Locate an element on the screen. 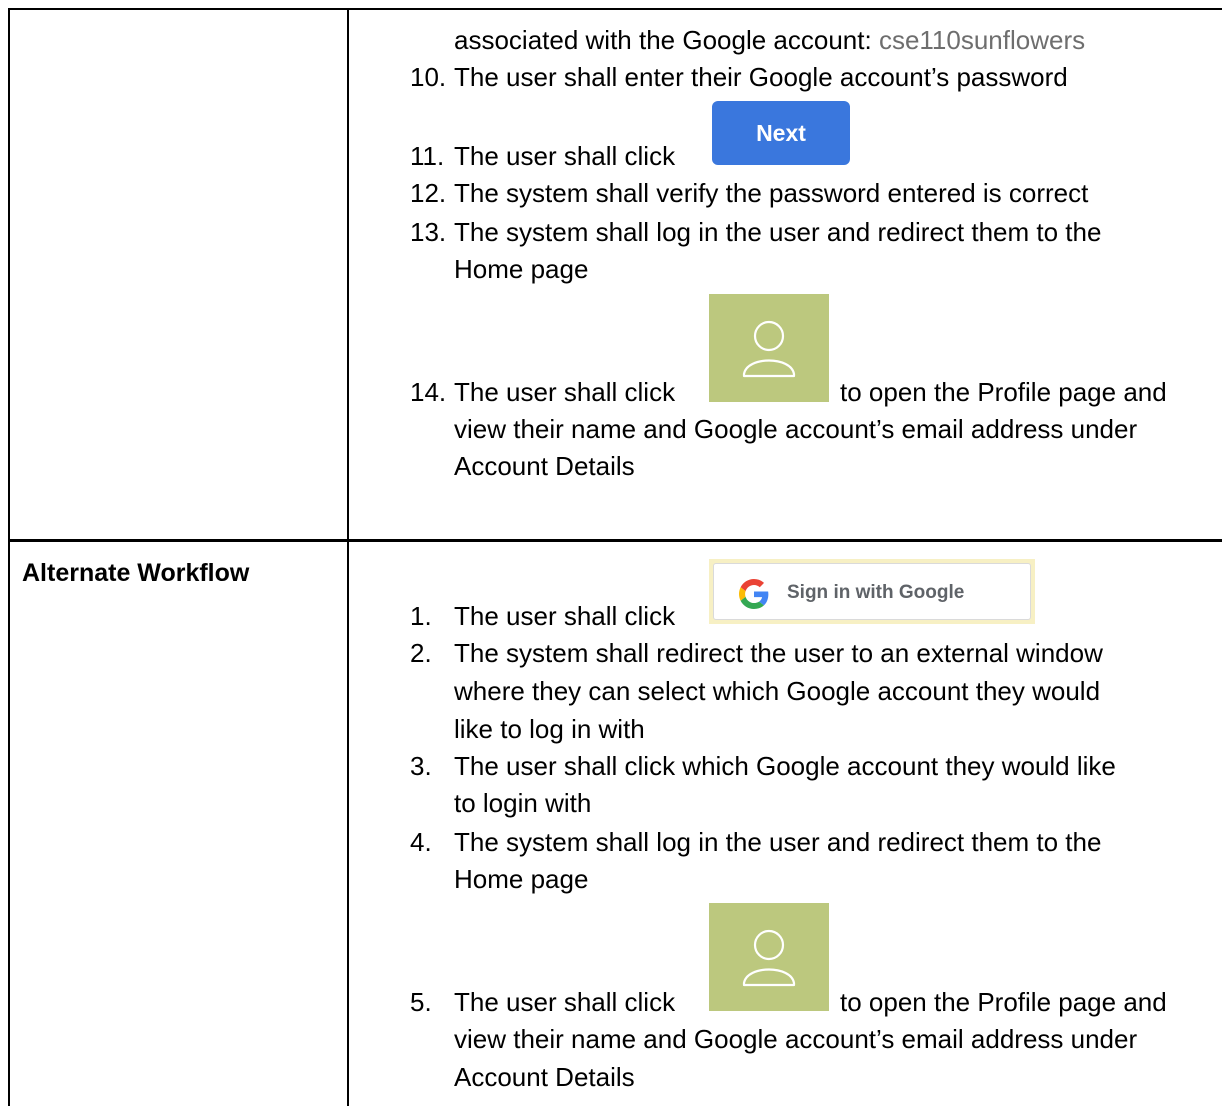 This screenshot has height=1106, width=1222. step-number: 12. is located at coordinates (428, 193).